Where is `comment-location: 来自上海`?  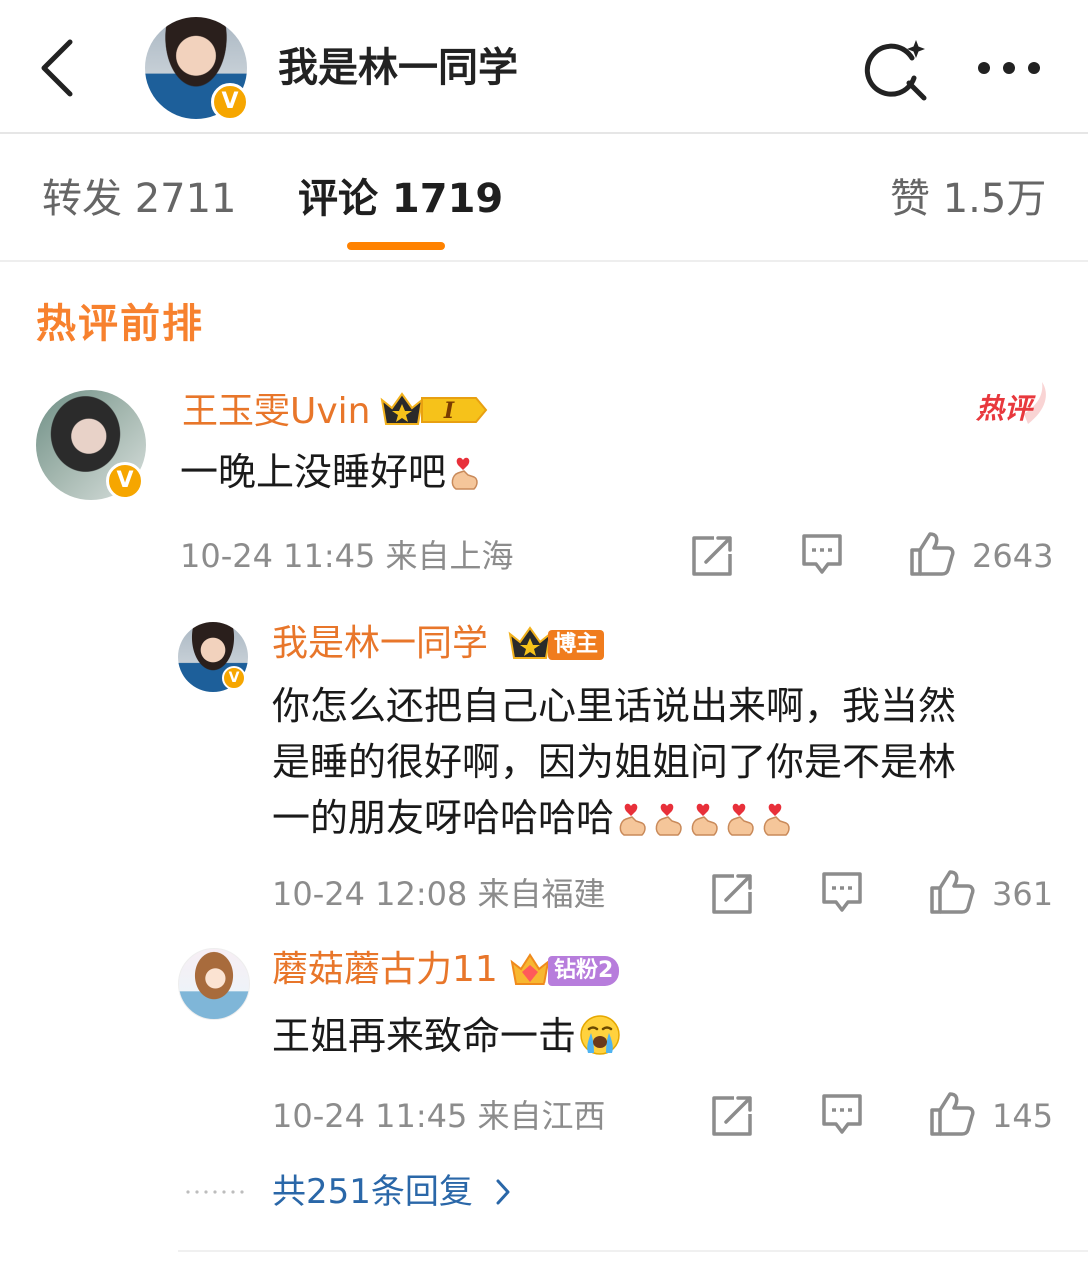 comment-location: 来自上海 is located at coordinates (449, 556).